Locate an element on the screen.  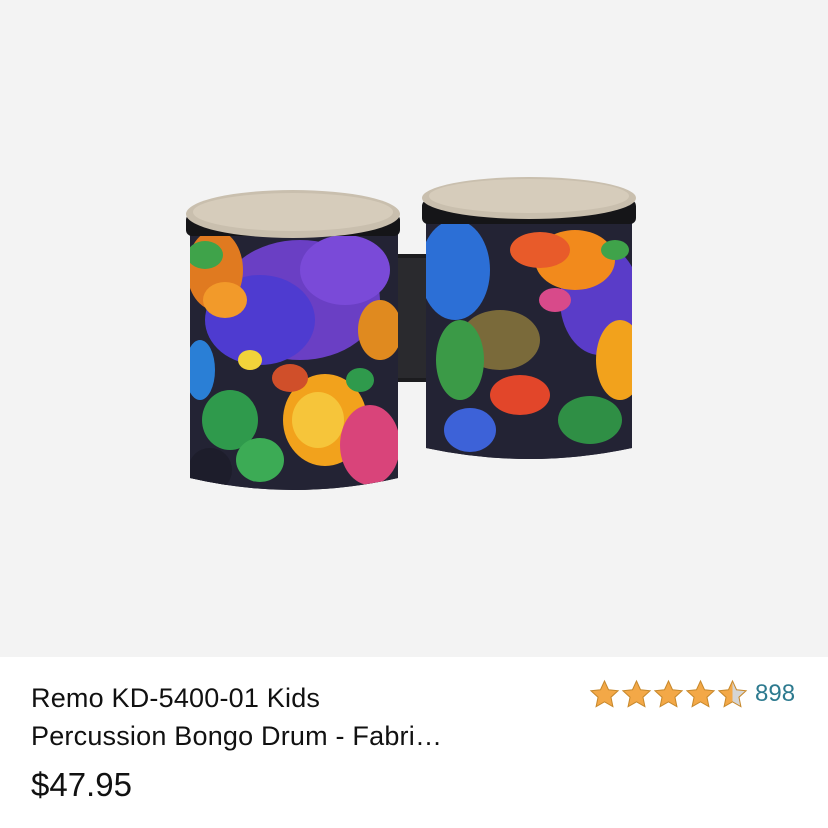
star-rating is located at coordinates (669, 694).